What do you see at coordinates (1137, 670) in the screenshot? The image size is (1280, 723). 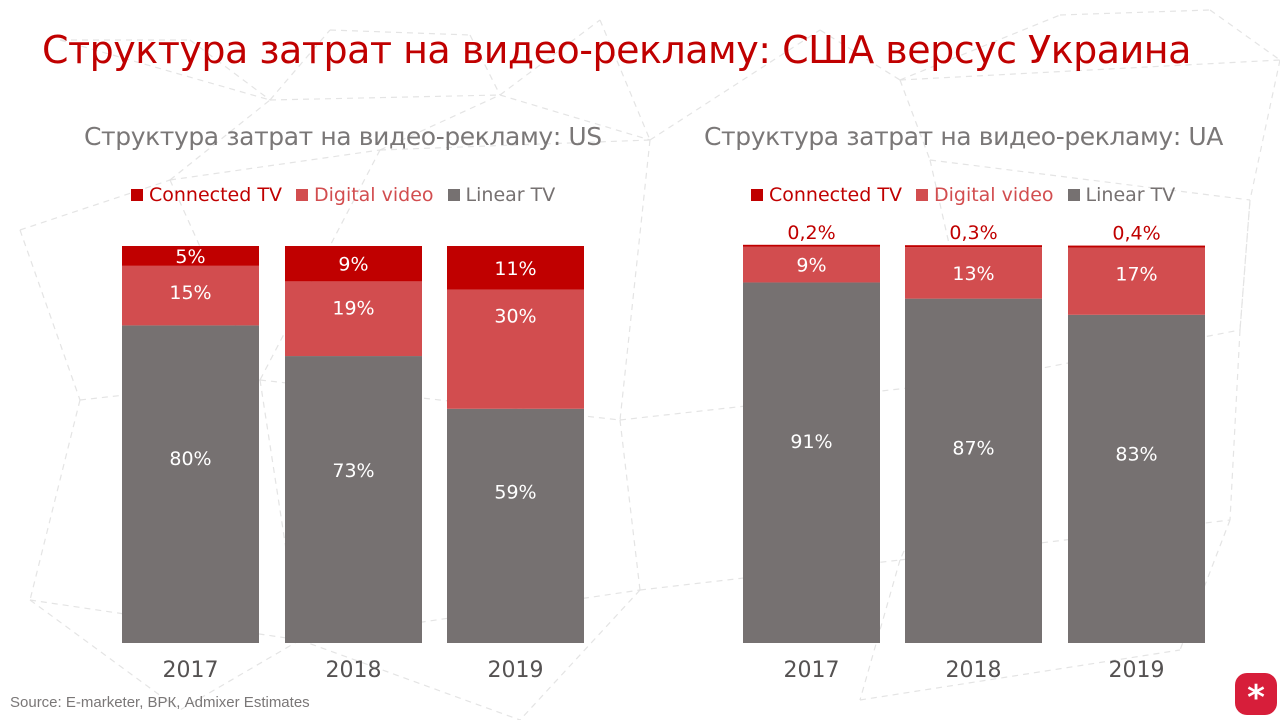 I see `x-tick-label: 2019` at bounding box center [1137, 670].